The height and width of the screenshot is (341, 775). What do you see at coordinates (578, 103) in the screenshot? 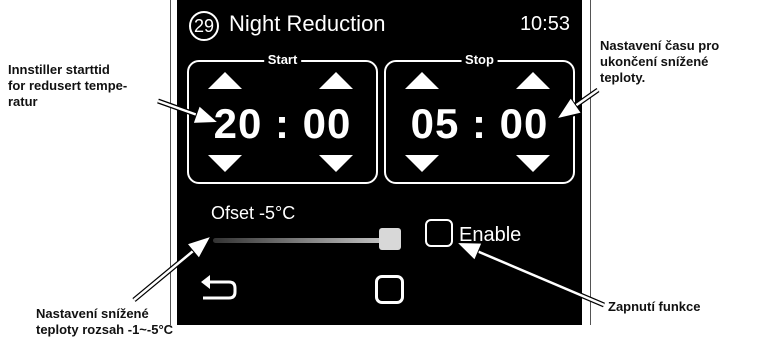
I see `stop-callout-arrow` at bounding box center [578, 103].